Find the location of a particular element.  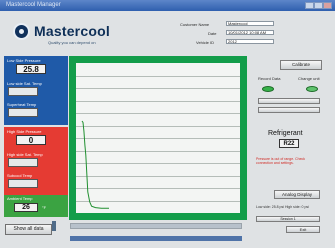

timeline-slider is located at coordinates (156, 226).